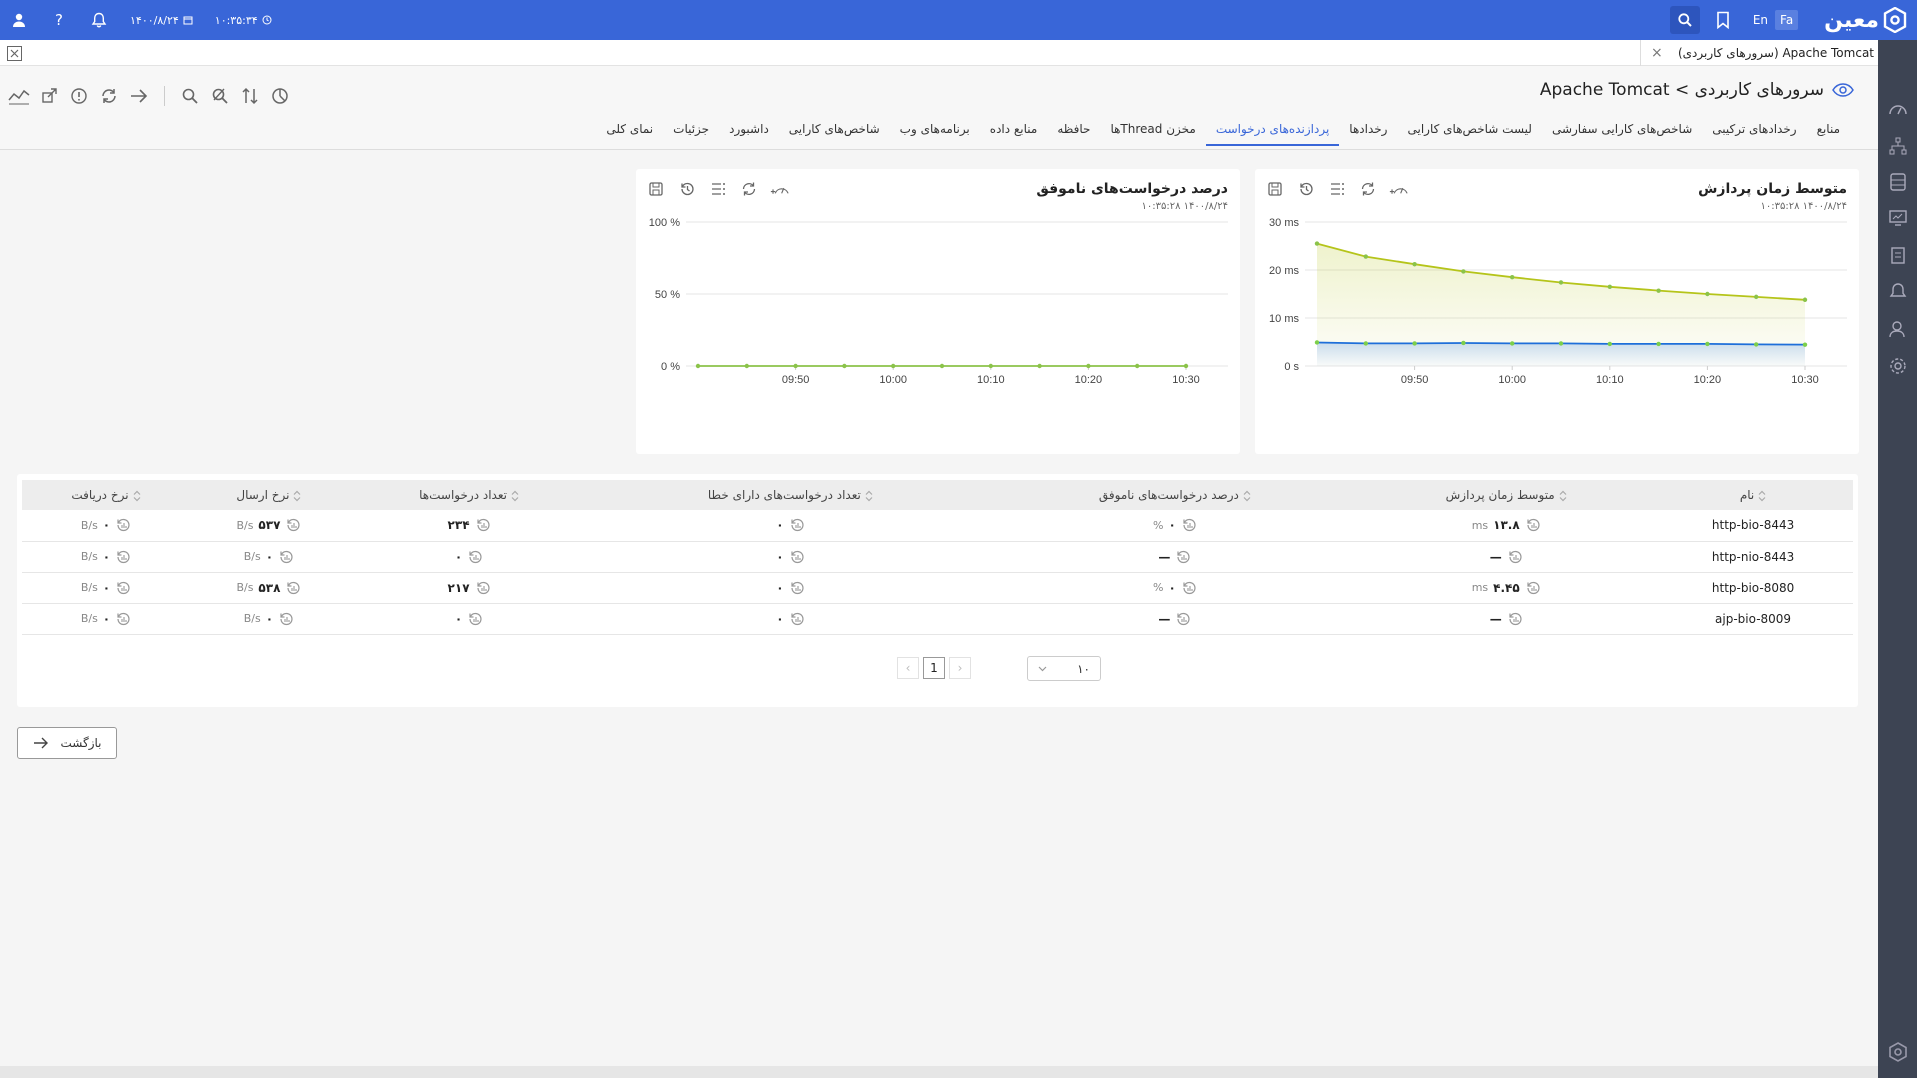 This screenshot has width=1917, height=1078. I want to click on dashboard-gauge-icon, so click(1898, 110).